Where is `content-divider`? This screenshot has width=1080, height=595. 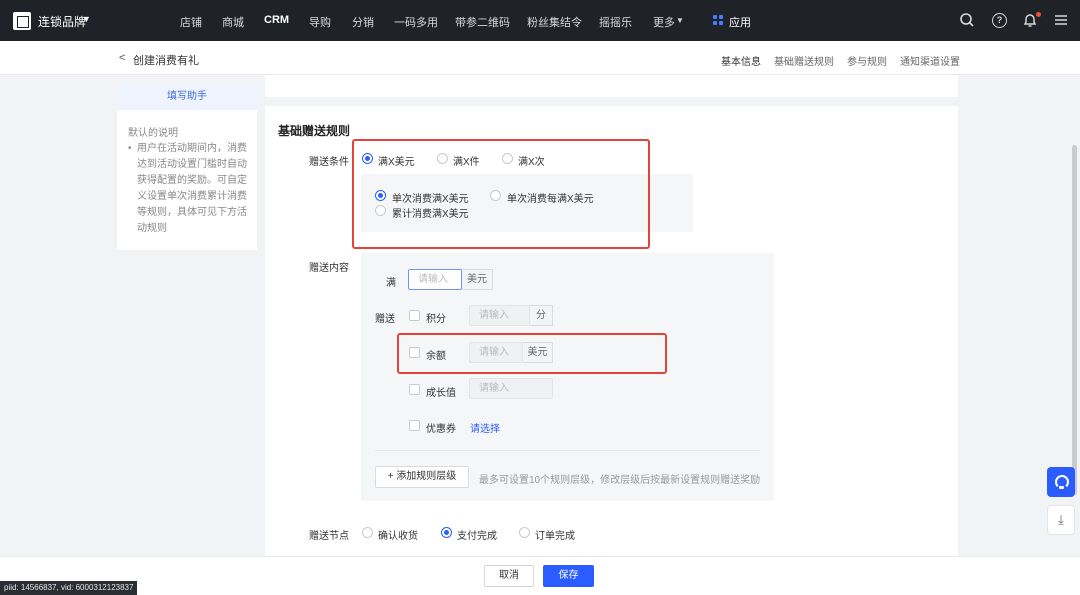
content-divider is located at coordinates (567, 450).